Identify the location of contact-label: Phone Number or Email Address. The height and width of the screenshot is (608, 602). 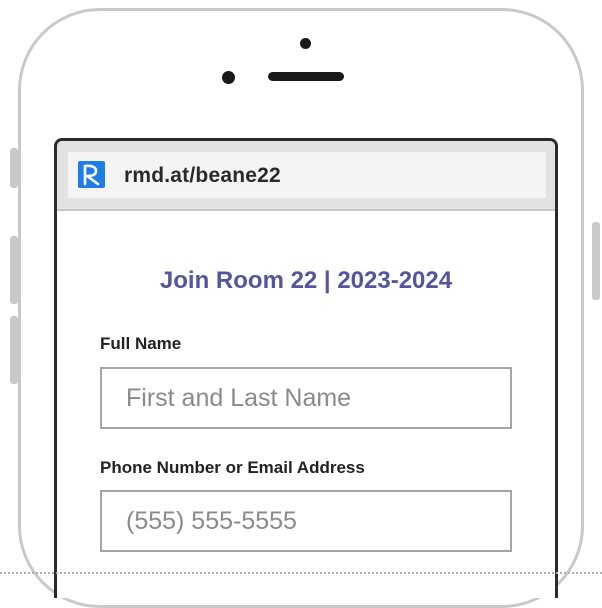
(232, 467).